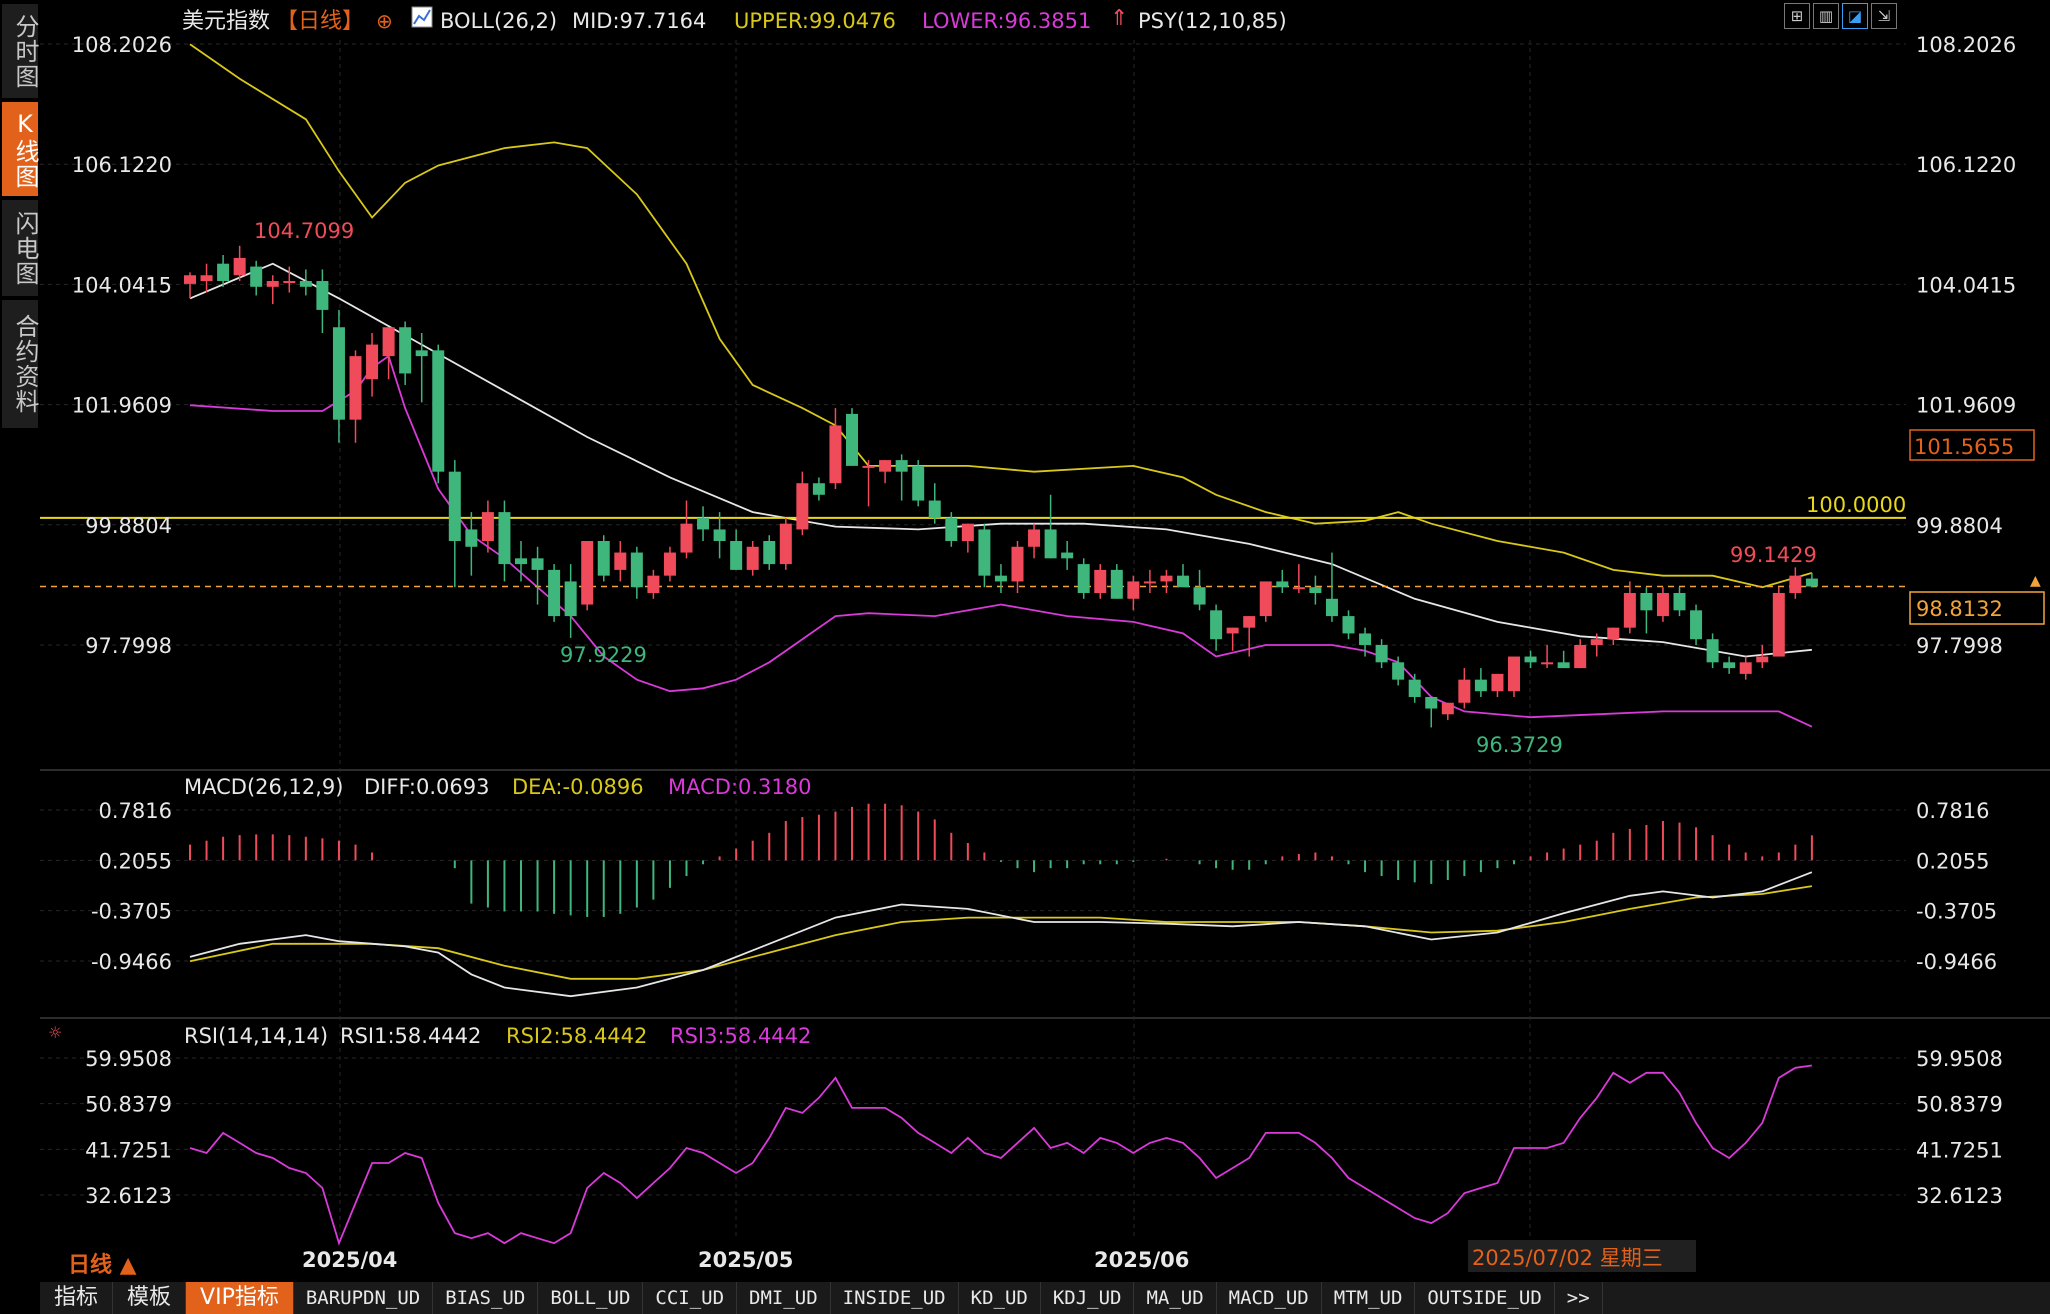 Image resolution: width=2050 pixels, height=1314 pixels. What do you see at coordinates (745, 1260) in the screenshot?
I see `month-label-may: 2025/05` at bounding box center [745, 1260].